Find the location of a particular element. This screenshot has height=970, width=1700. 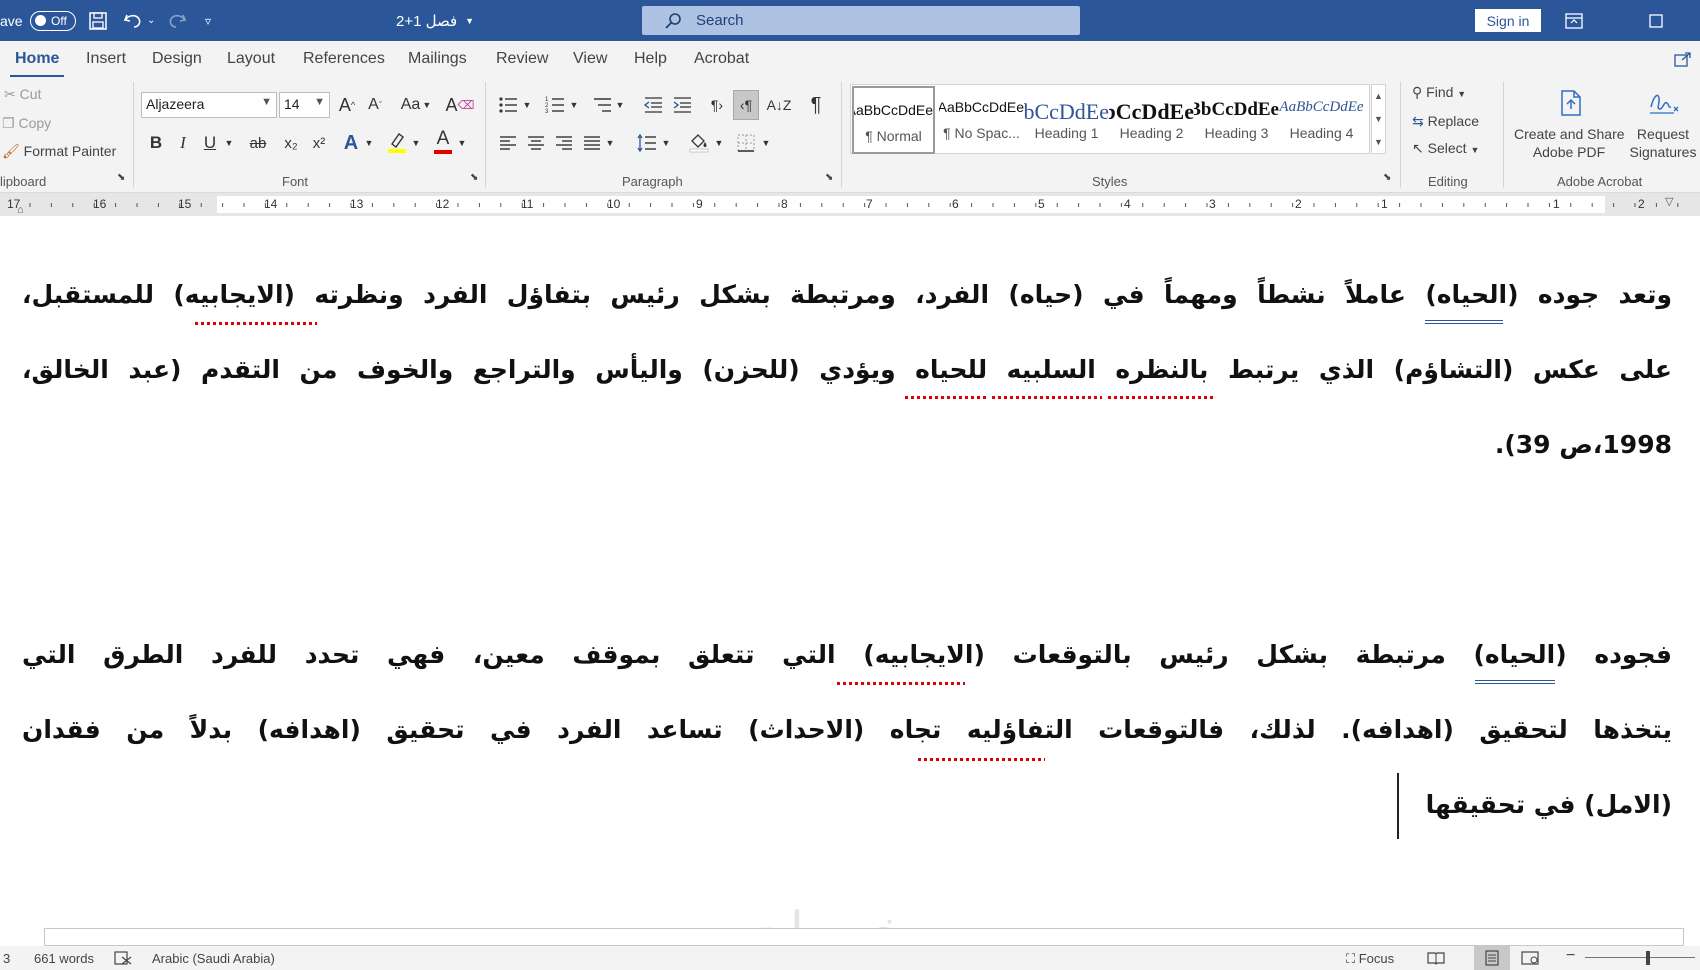

proofing-icon is located at coordinates (123, 959).